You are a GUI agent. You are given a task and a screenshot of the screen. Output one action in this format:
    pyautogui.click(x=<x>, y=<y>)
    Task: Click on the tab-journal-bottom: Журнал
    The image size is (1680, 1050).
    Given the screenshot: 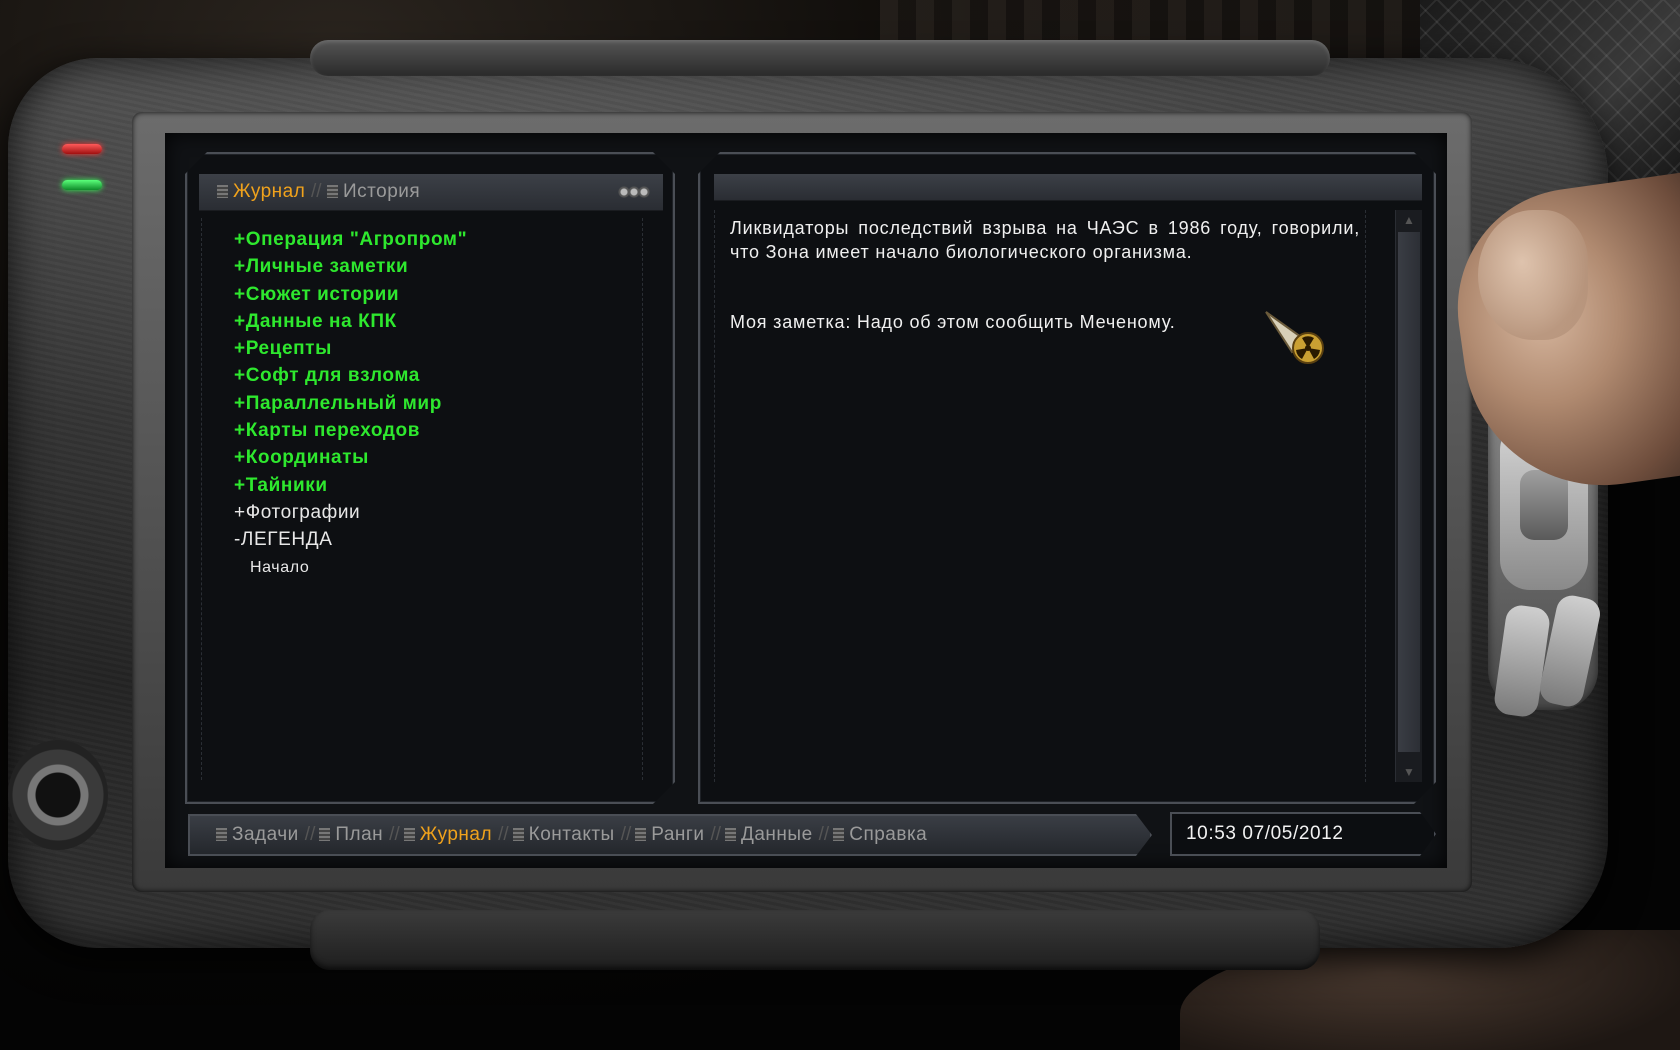 What is the action you would take?
    pyautogui.click(x=448, y=835)
    